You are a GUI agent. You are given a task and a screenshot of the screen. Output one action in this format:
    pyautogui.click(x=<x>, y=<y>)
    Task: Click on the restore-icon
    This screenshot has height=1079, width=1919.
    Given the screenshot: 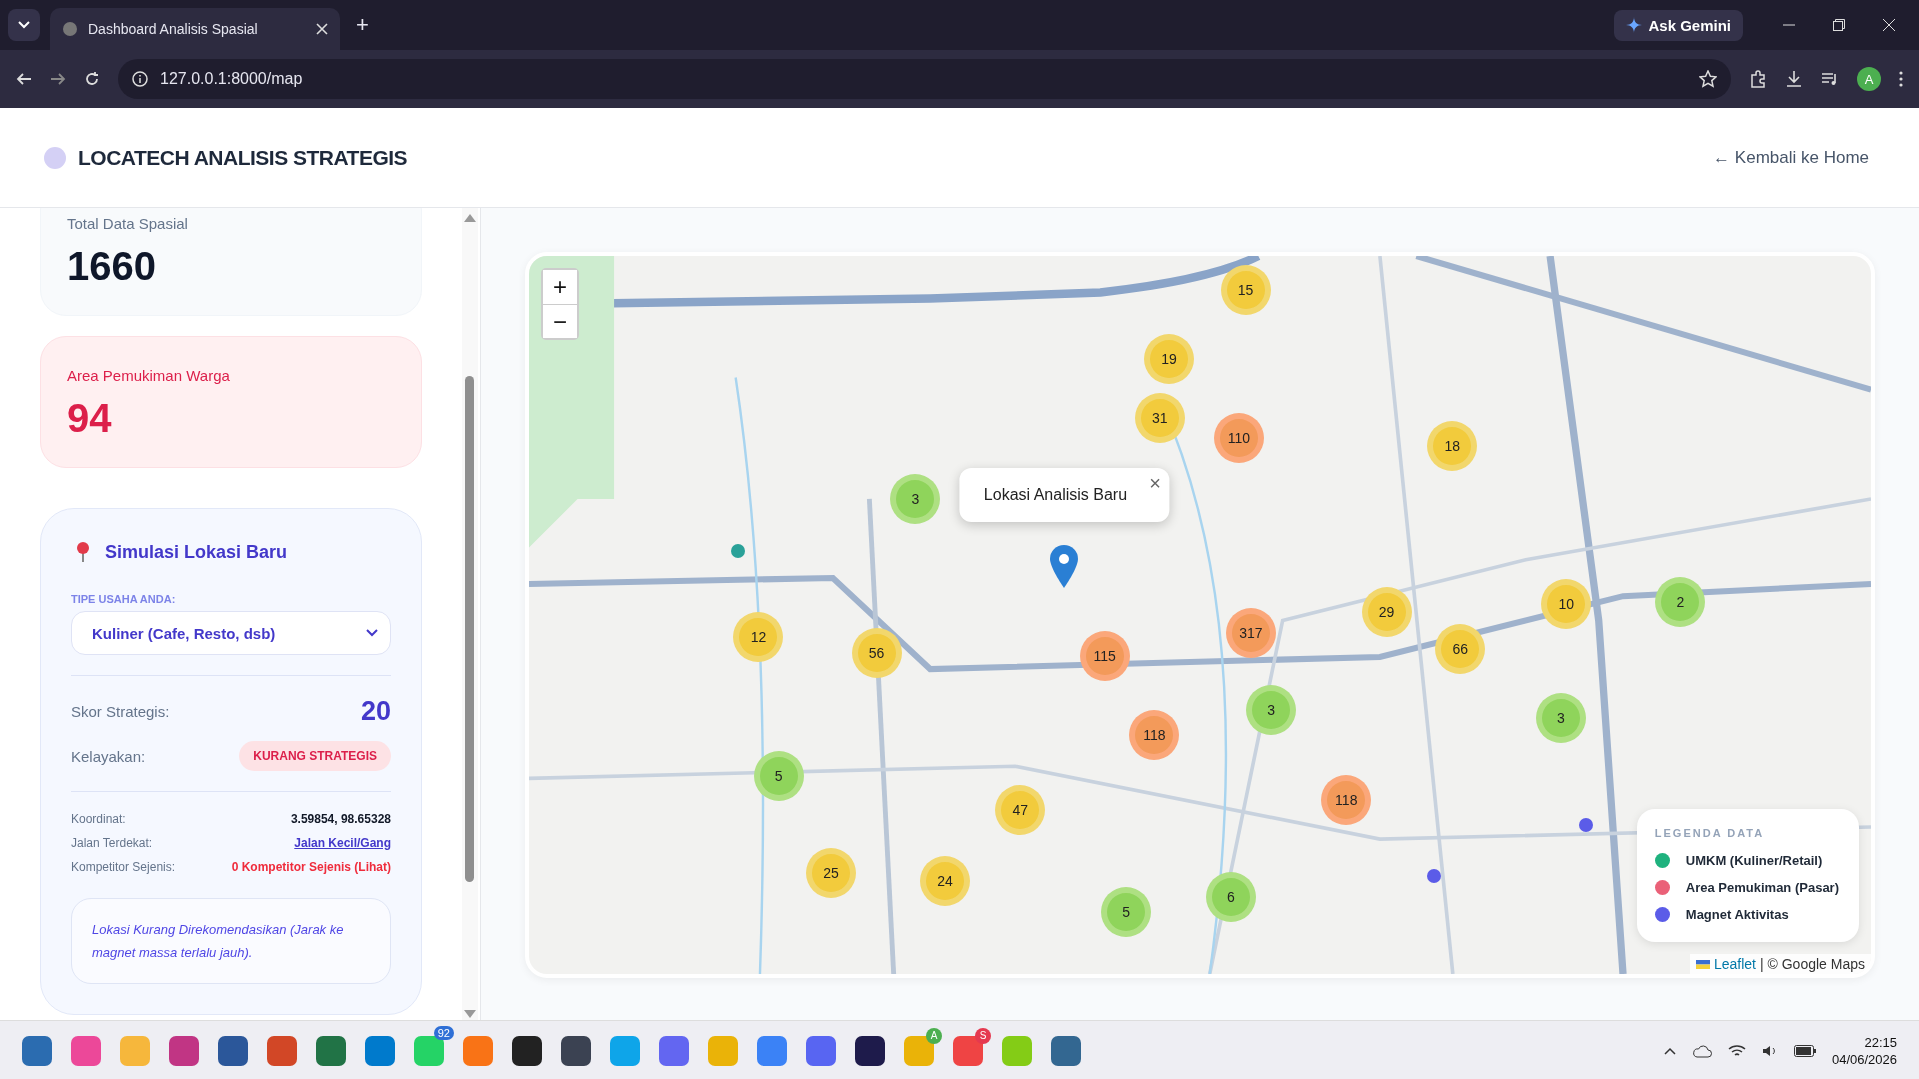 What is the action you would take?
    pyautogui.click(x=1839, y=25)
    